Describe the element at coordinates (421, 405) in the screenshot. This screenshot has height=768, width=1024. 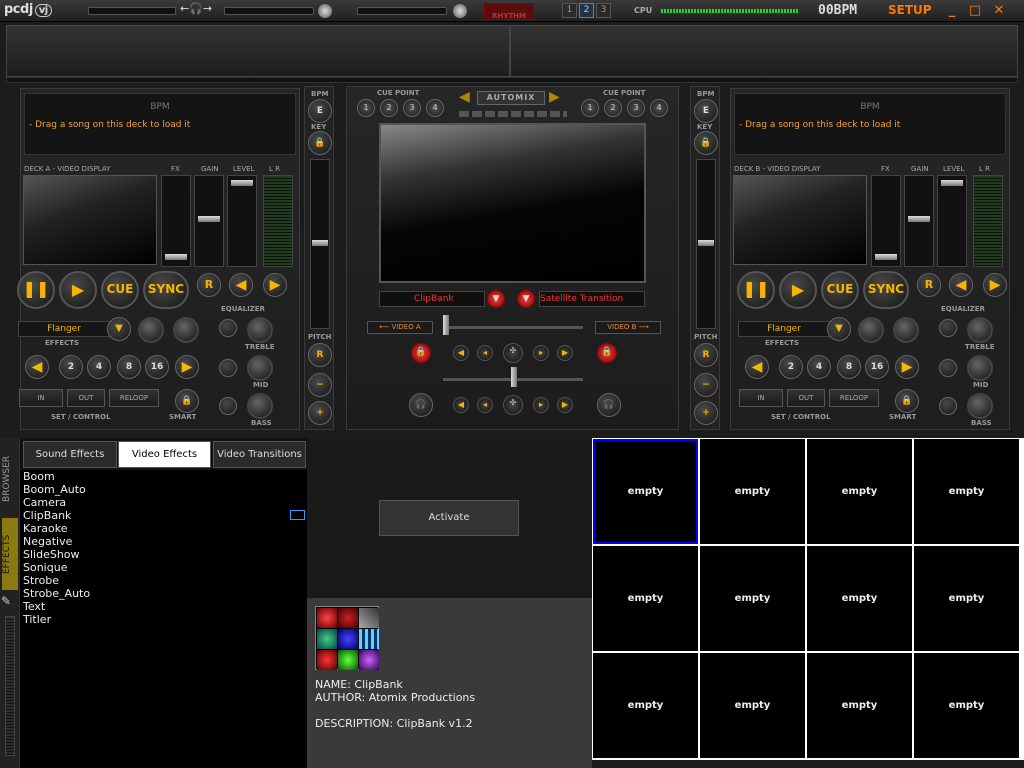
I see `headphone-a-button: 🎧` at that location.